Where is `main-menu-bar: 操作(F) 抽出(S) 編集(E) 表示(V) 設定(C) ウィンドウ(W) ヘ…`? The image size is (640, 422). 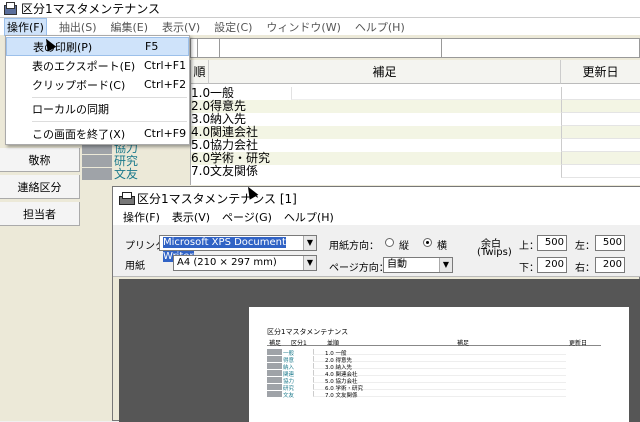 main-menu-bar: 操作(F) 抽出(S) 編集(E) 表示(V) 設定(C) ウィンドウ(W) ヘ… is located at coordinates (320, 26).